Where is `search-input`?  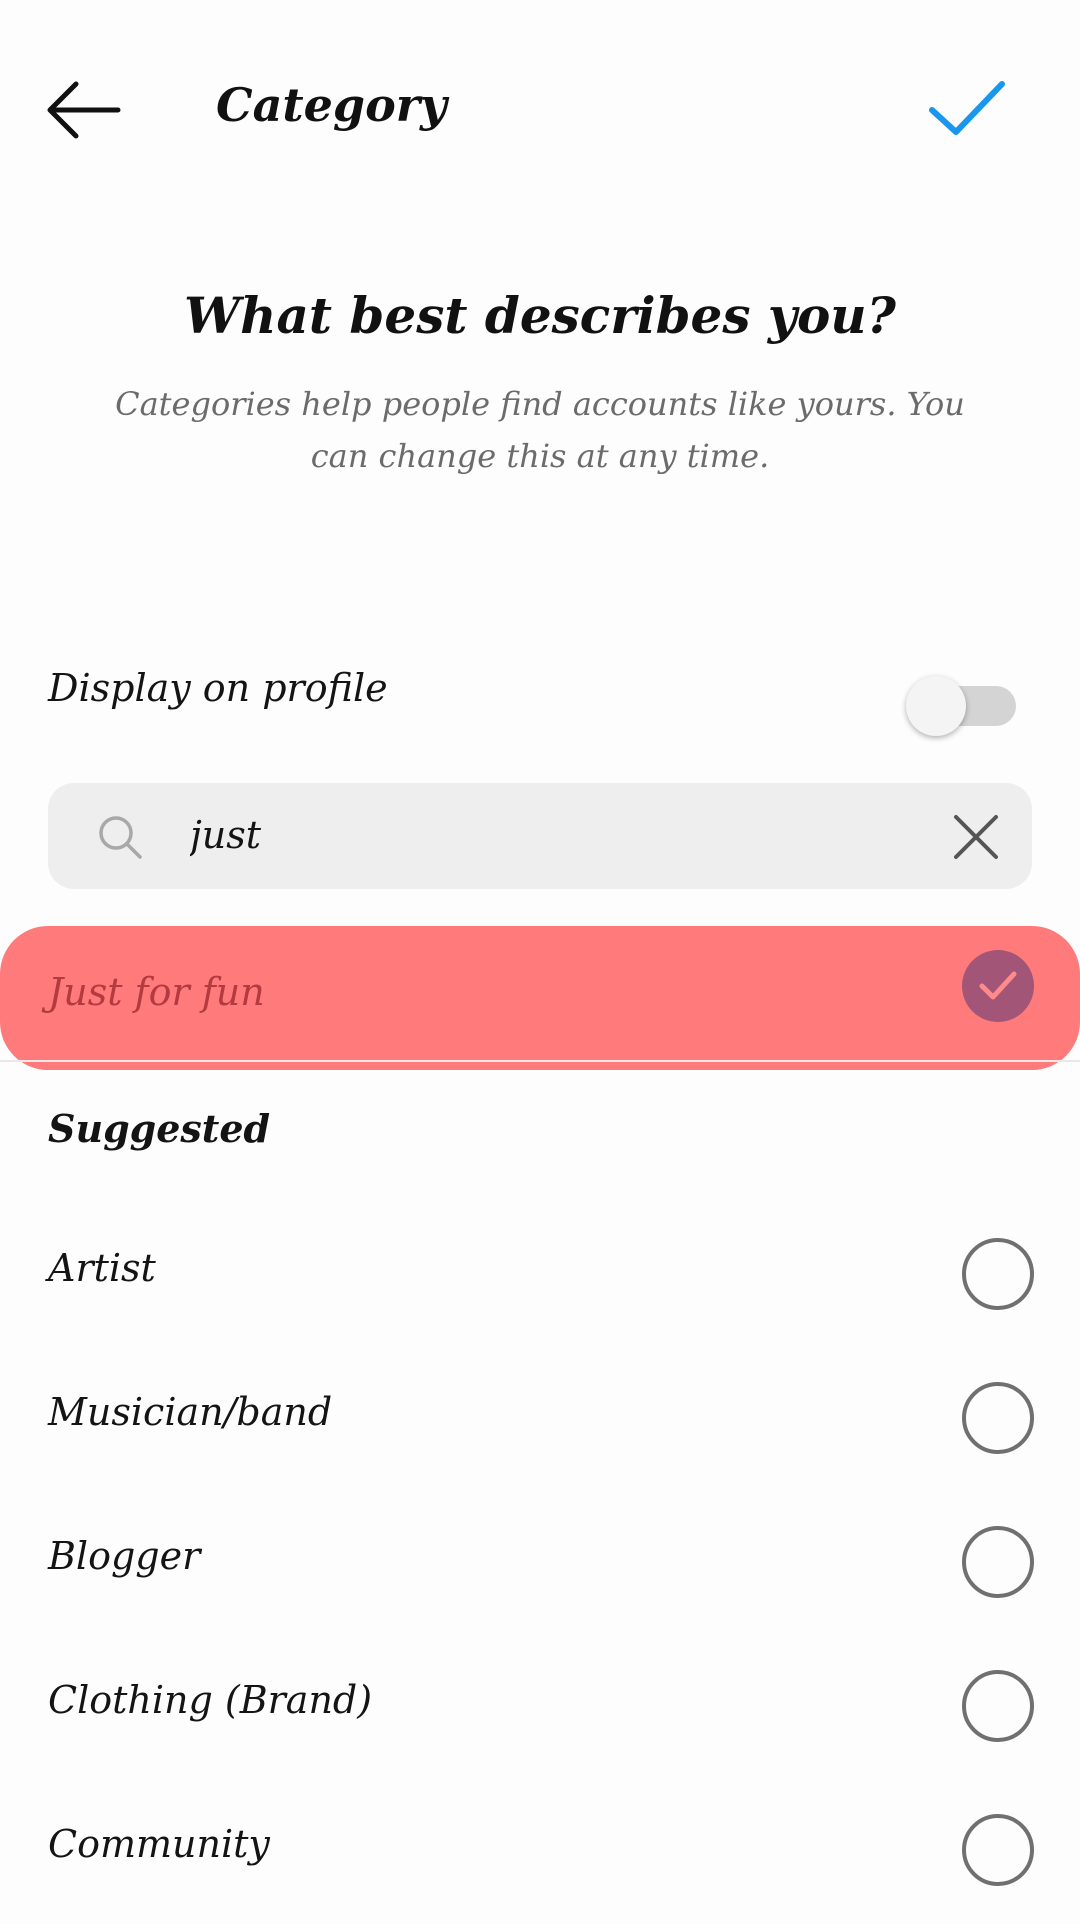
search-input is located at coordinates (550, 835).